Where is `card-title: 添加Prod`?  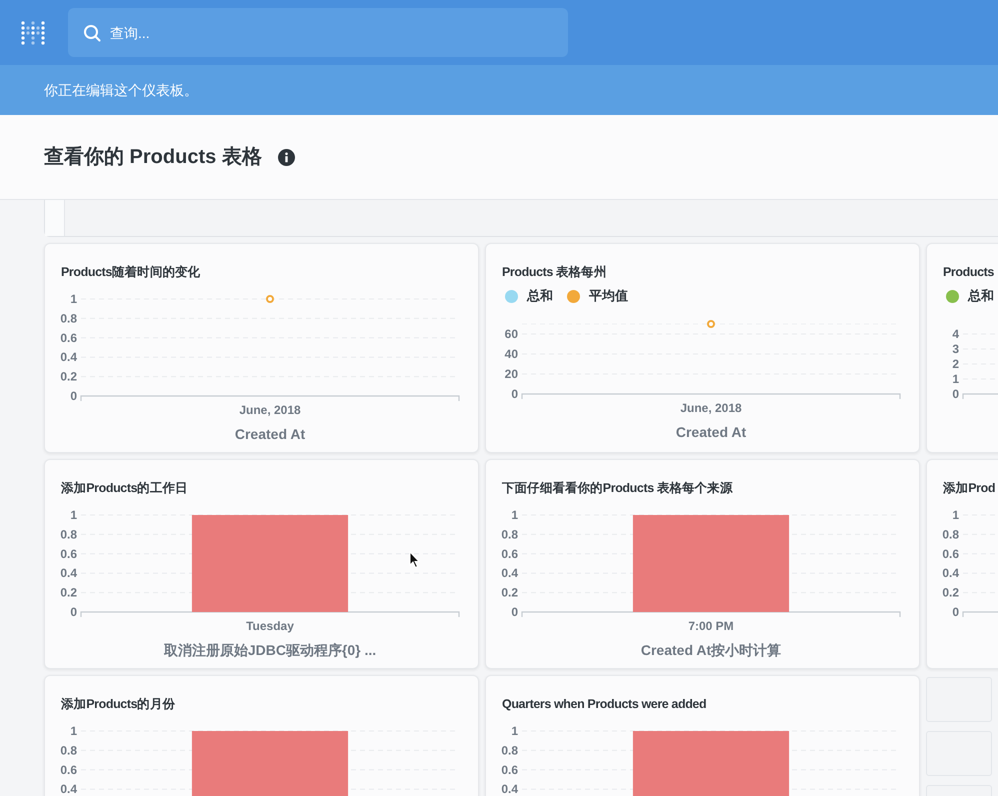 card-title: 添加Prod is located at coordinates (969, 488).